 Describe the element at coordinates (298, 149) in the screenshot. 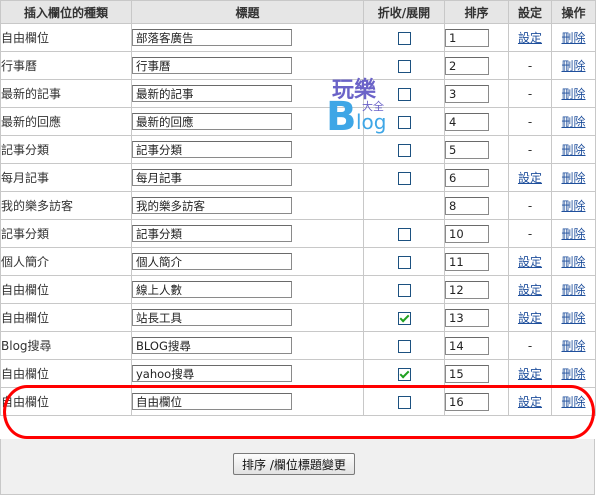

I see `table-row: 記事分類 - 刪除` at that location.